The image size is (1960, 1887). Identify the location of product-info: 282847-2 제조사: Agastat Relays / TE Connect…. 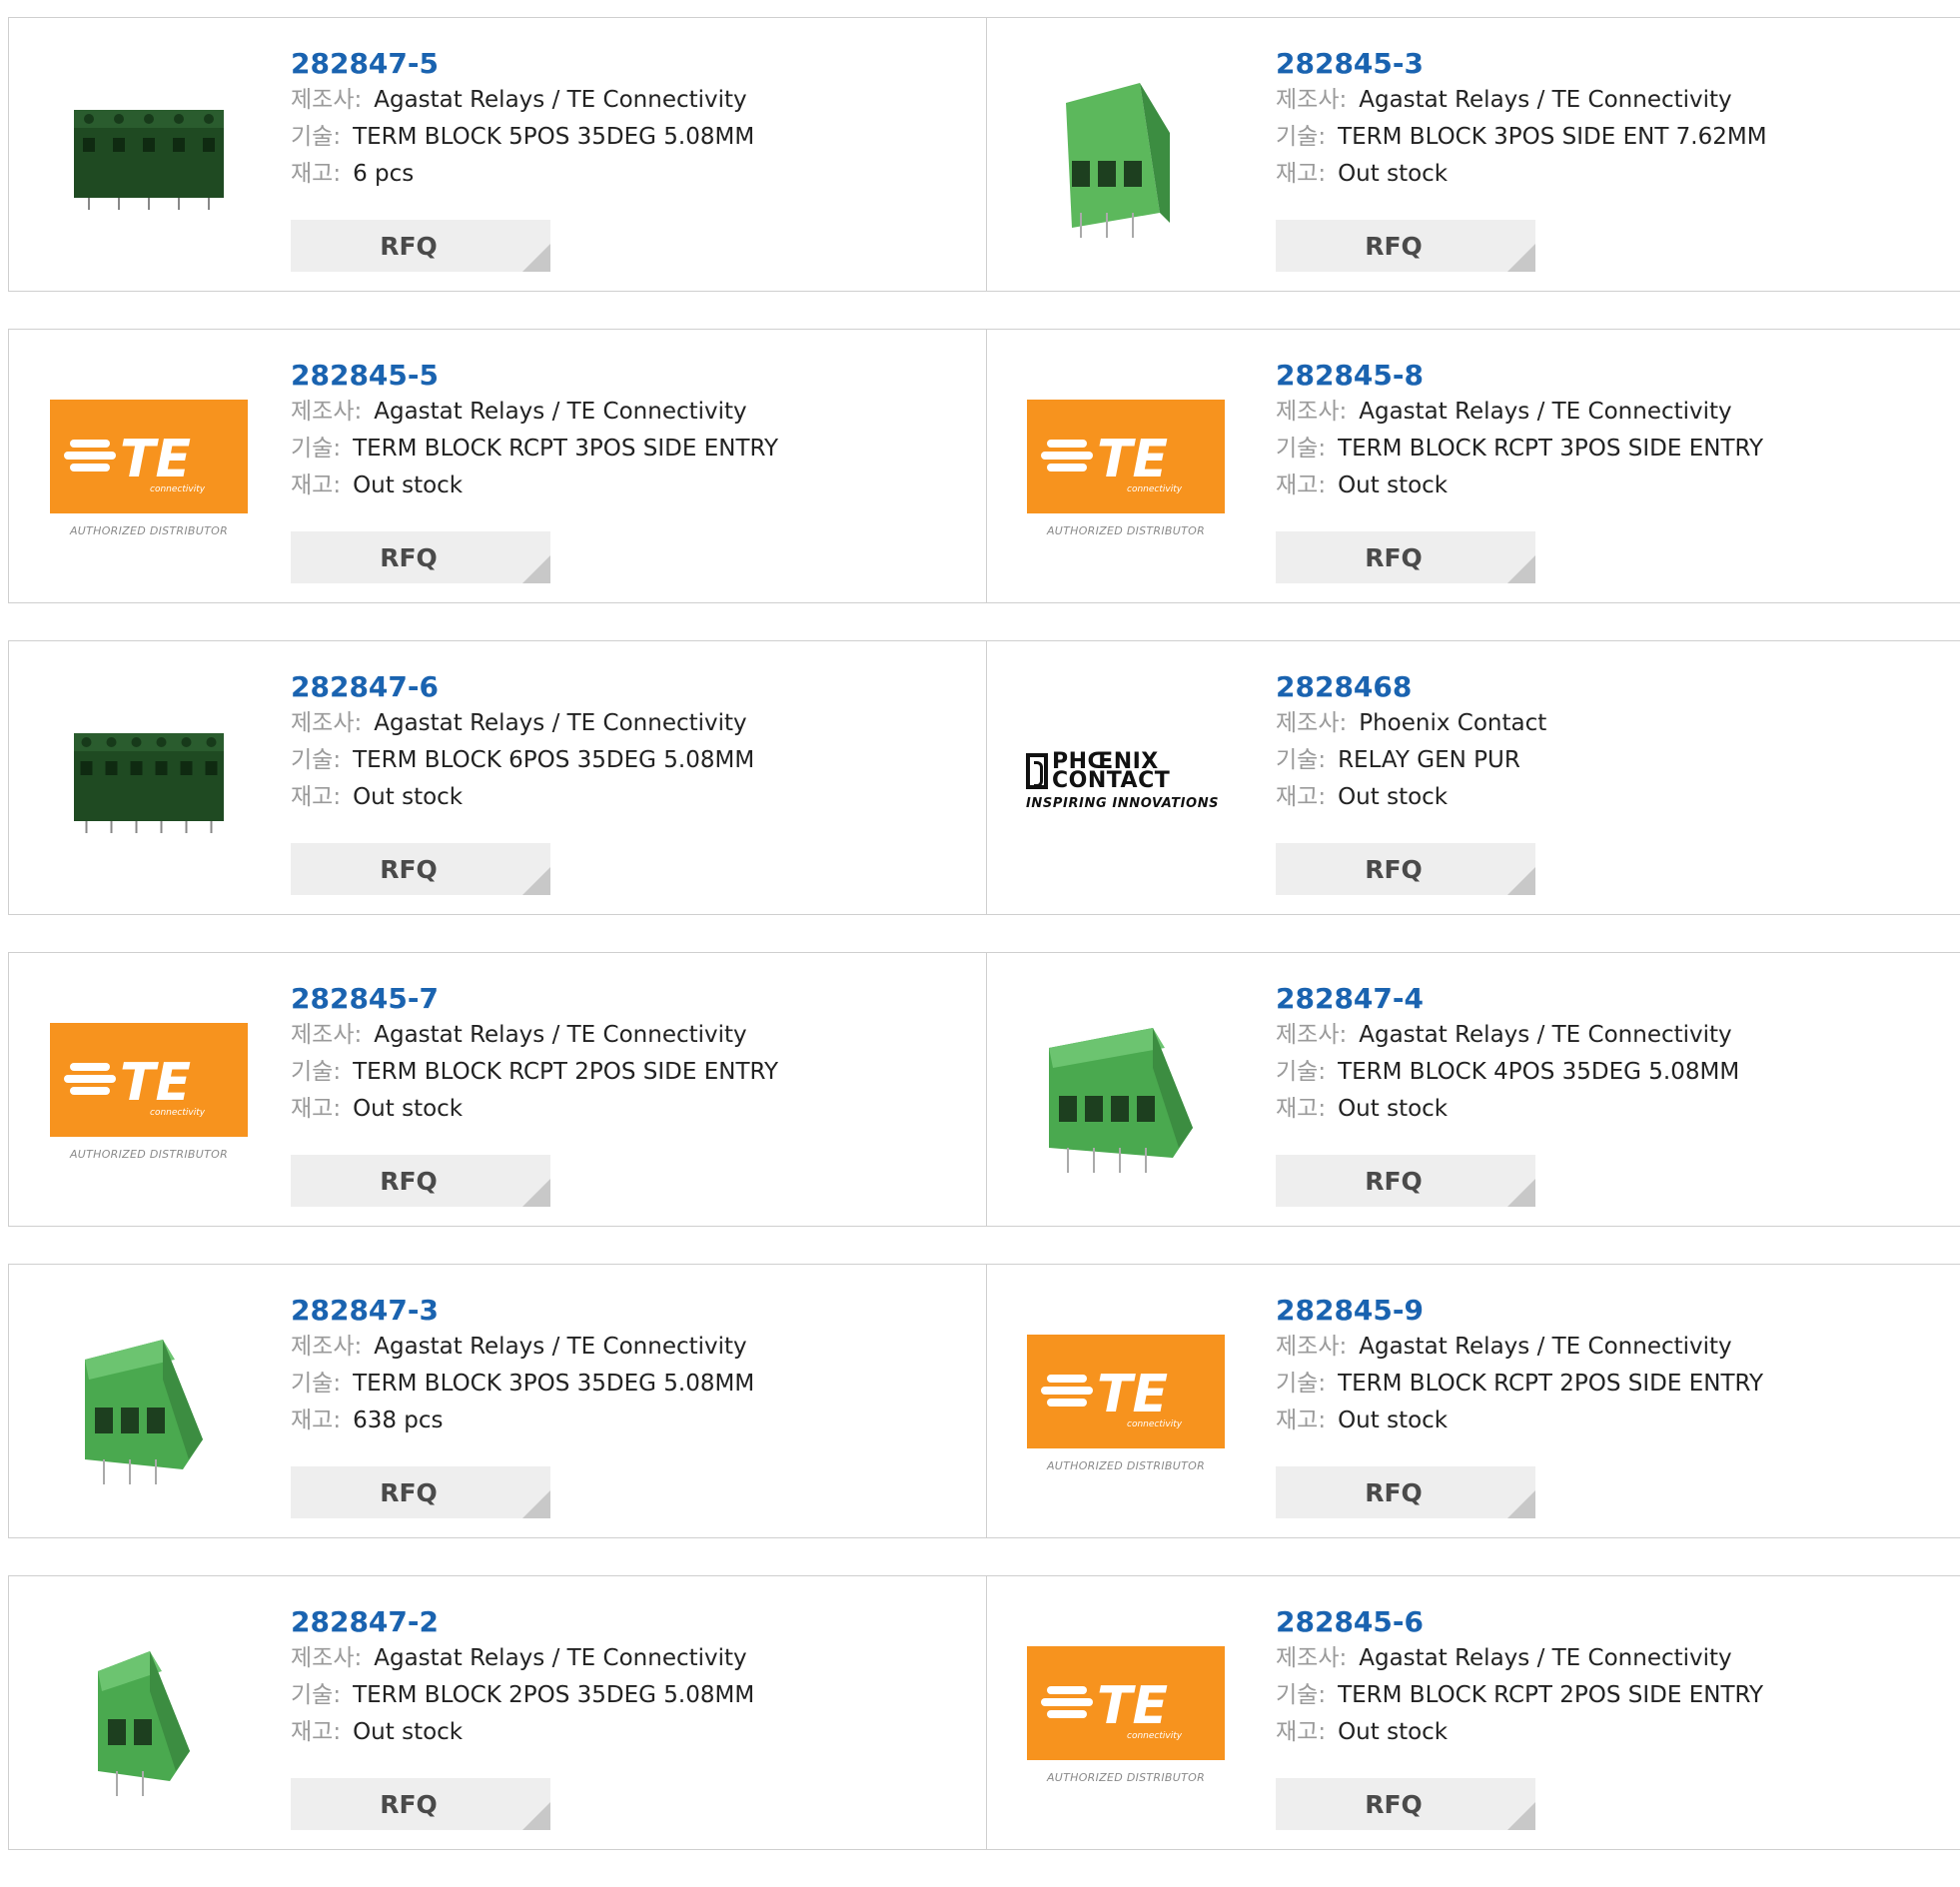
(522, 1677).